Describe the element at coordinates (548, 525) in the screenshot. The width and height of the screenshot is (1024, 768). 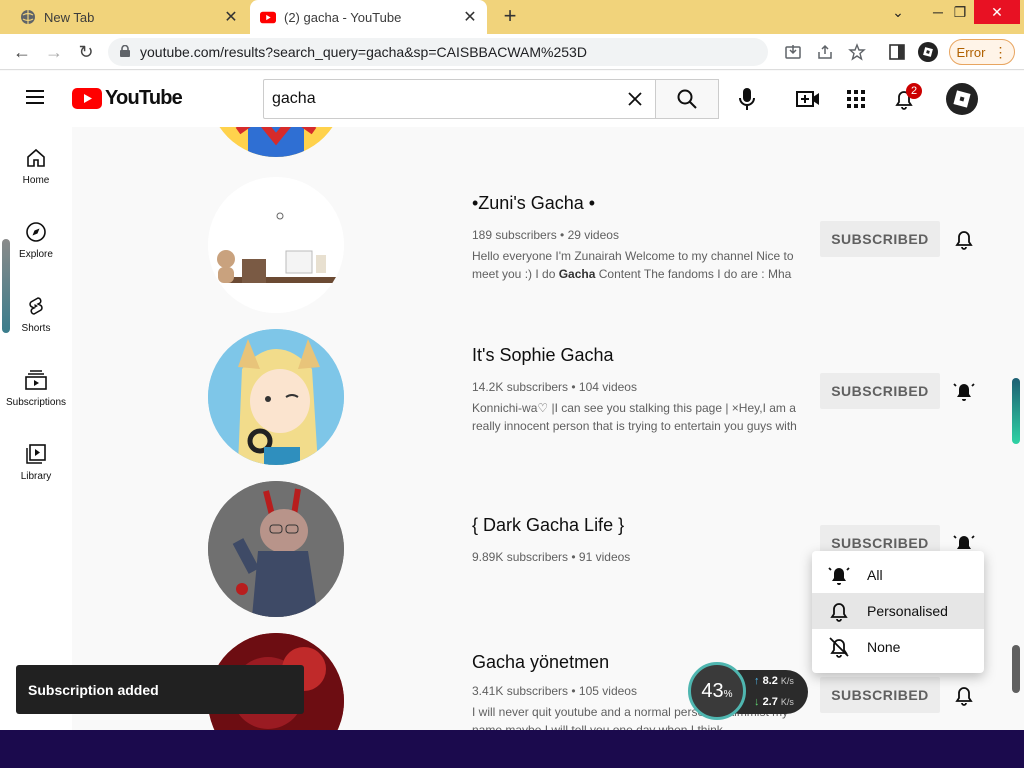
I see `channel-name: { Dark Gacha Life }` at that location.